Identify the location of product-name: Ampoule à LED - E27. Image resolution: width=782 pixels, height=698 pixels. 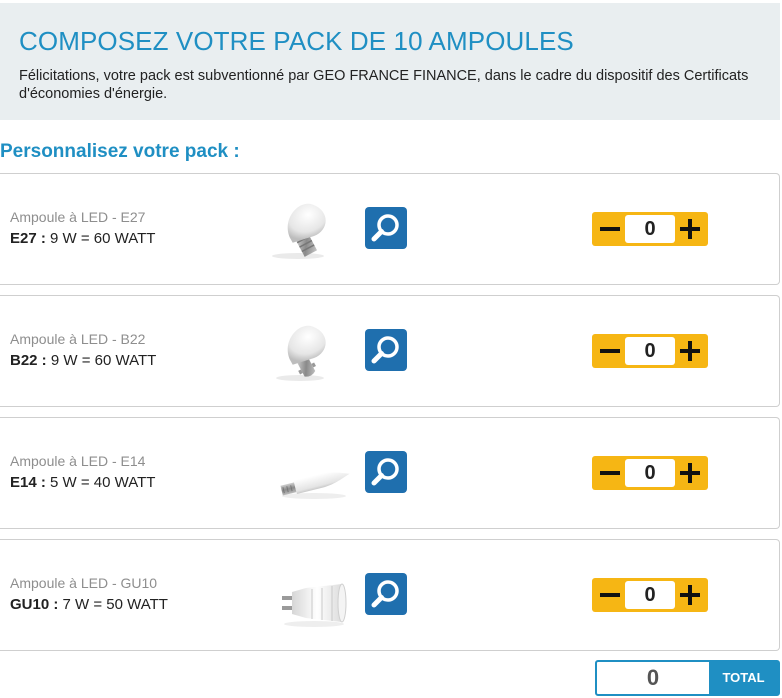
(78, 217).